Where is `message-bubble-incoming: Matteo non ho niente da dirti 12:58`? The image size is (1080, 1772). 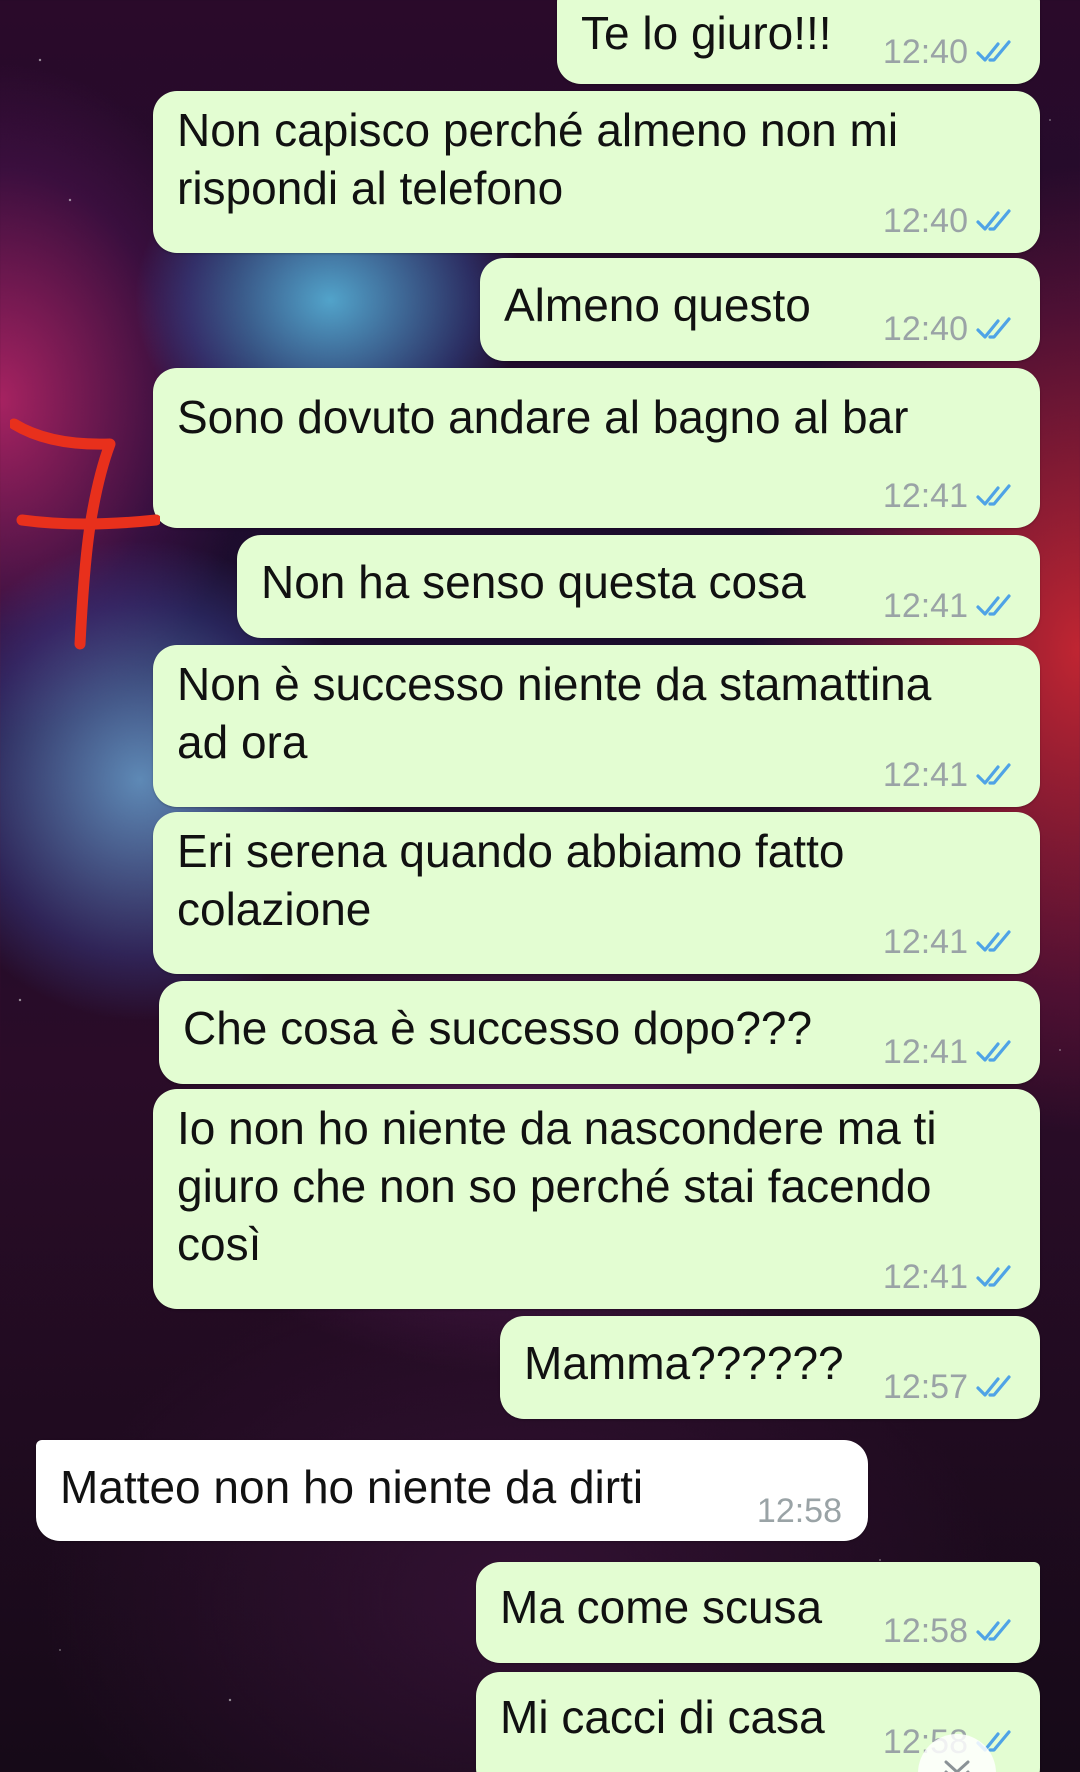
message-bubble-incoming: Matteo non ho niente da dirti 12:58 is located at coordinates (452, 1490).